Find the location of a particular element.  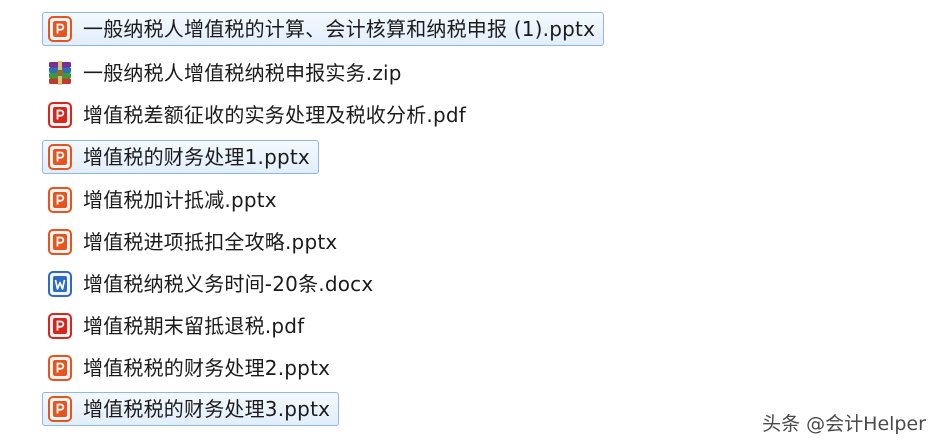

file-name: 增值税纳税义务时间-20条.docx is located at coordinates (228, 284).